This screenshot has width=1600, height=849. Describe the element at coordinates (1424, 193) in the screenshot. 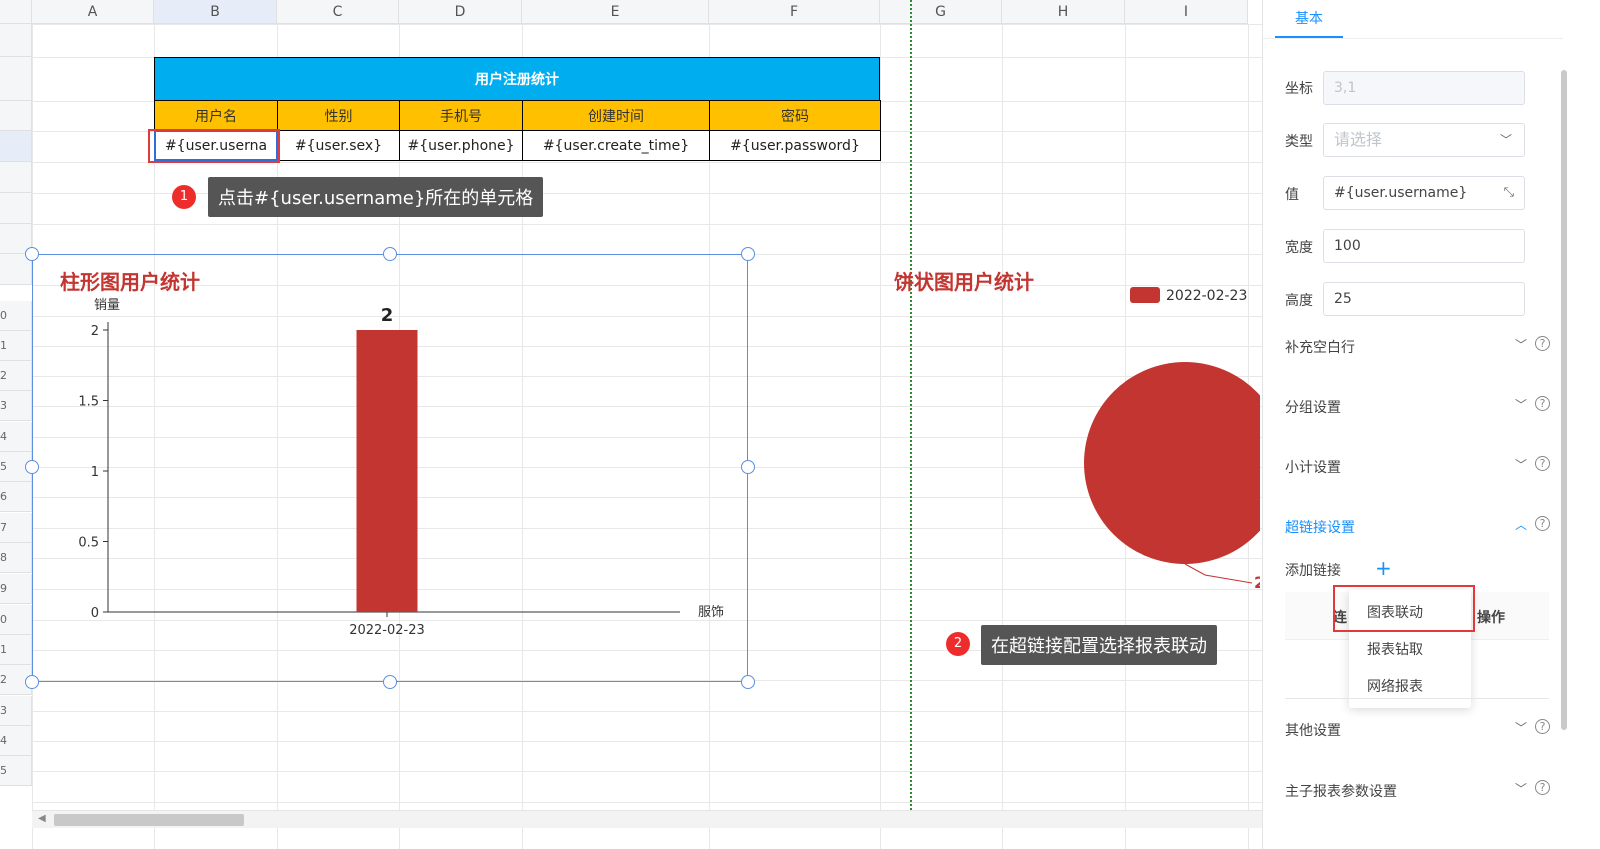

I see `value-input: #{user.username} ⤡` at that location.